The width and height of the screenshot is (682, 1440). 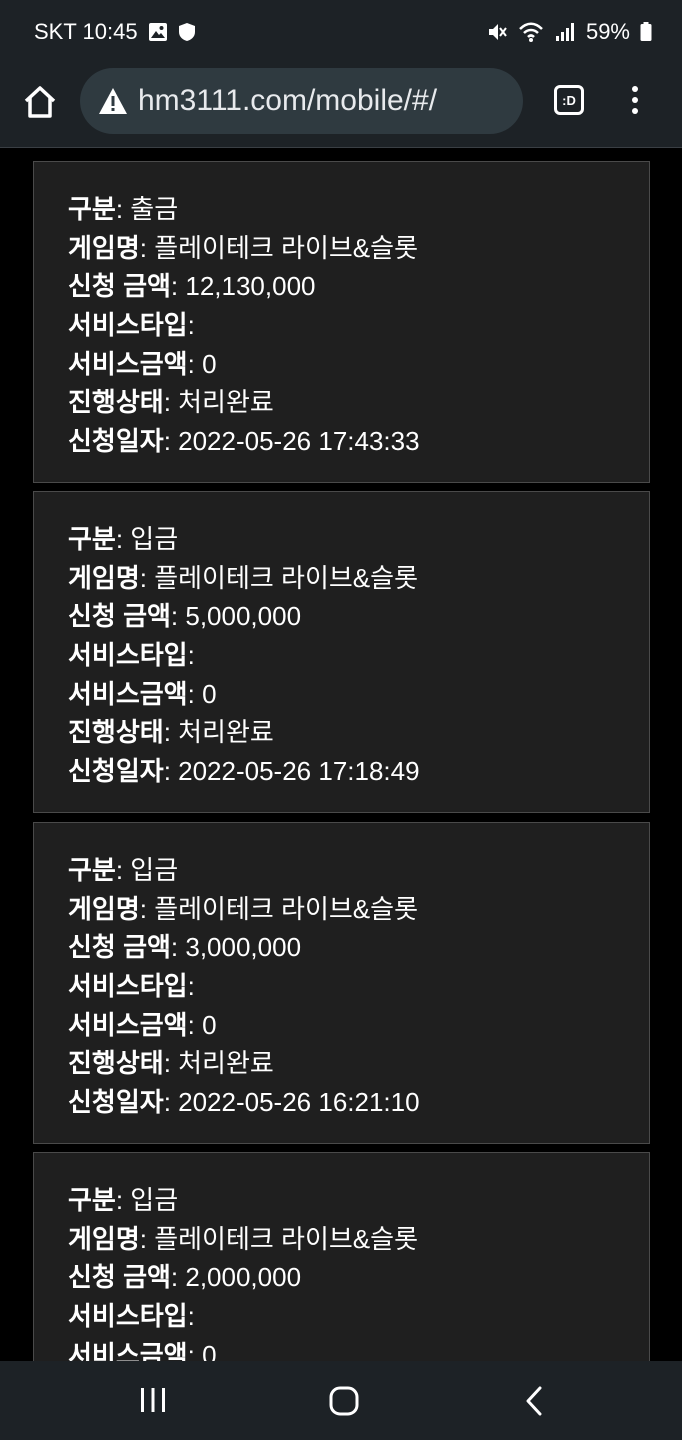 What do you see at coordinates (153, 1400) in the screenshot?
I see `recent-apps-icon` at bounding box center [153, 1400].